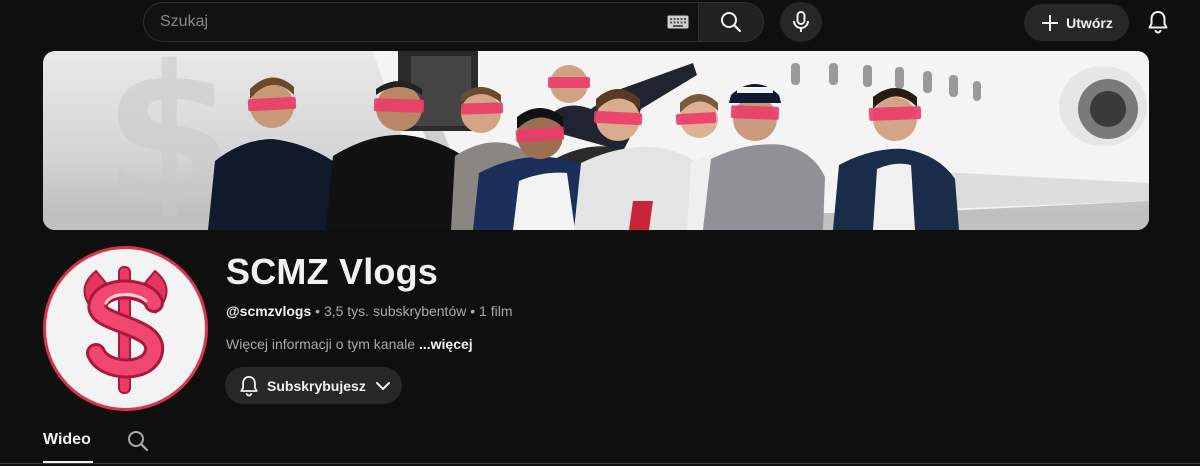 The width and height of the screenshot is (1200, 466). I want to click on create-button: Utwórz, so click(1076, 22).